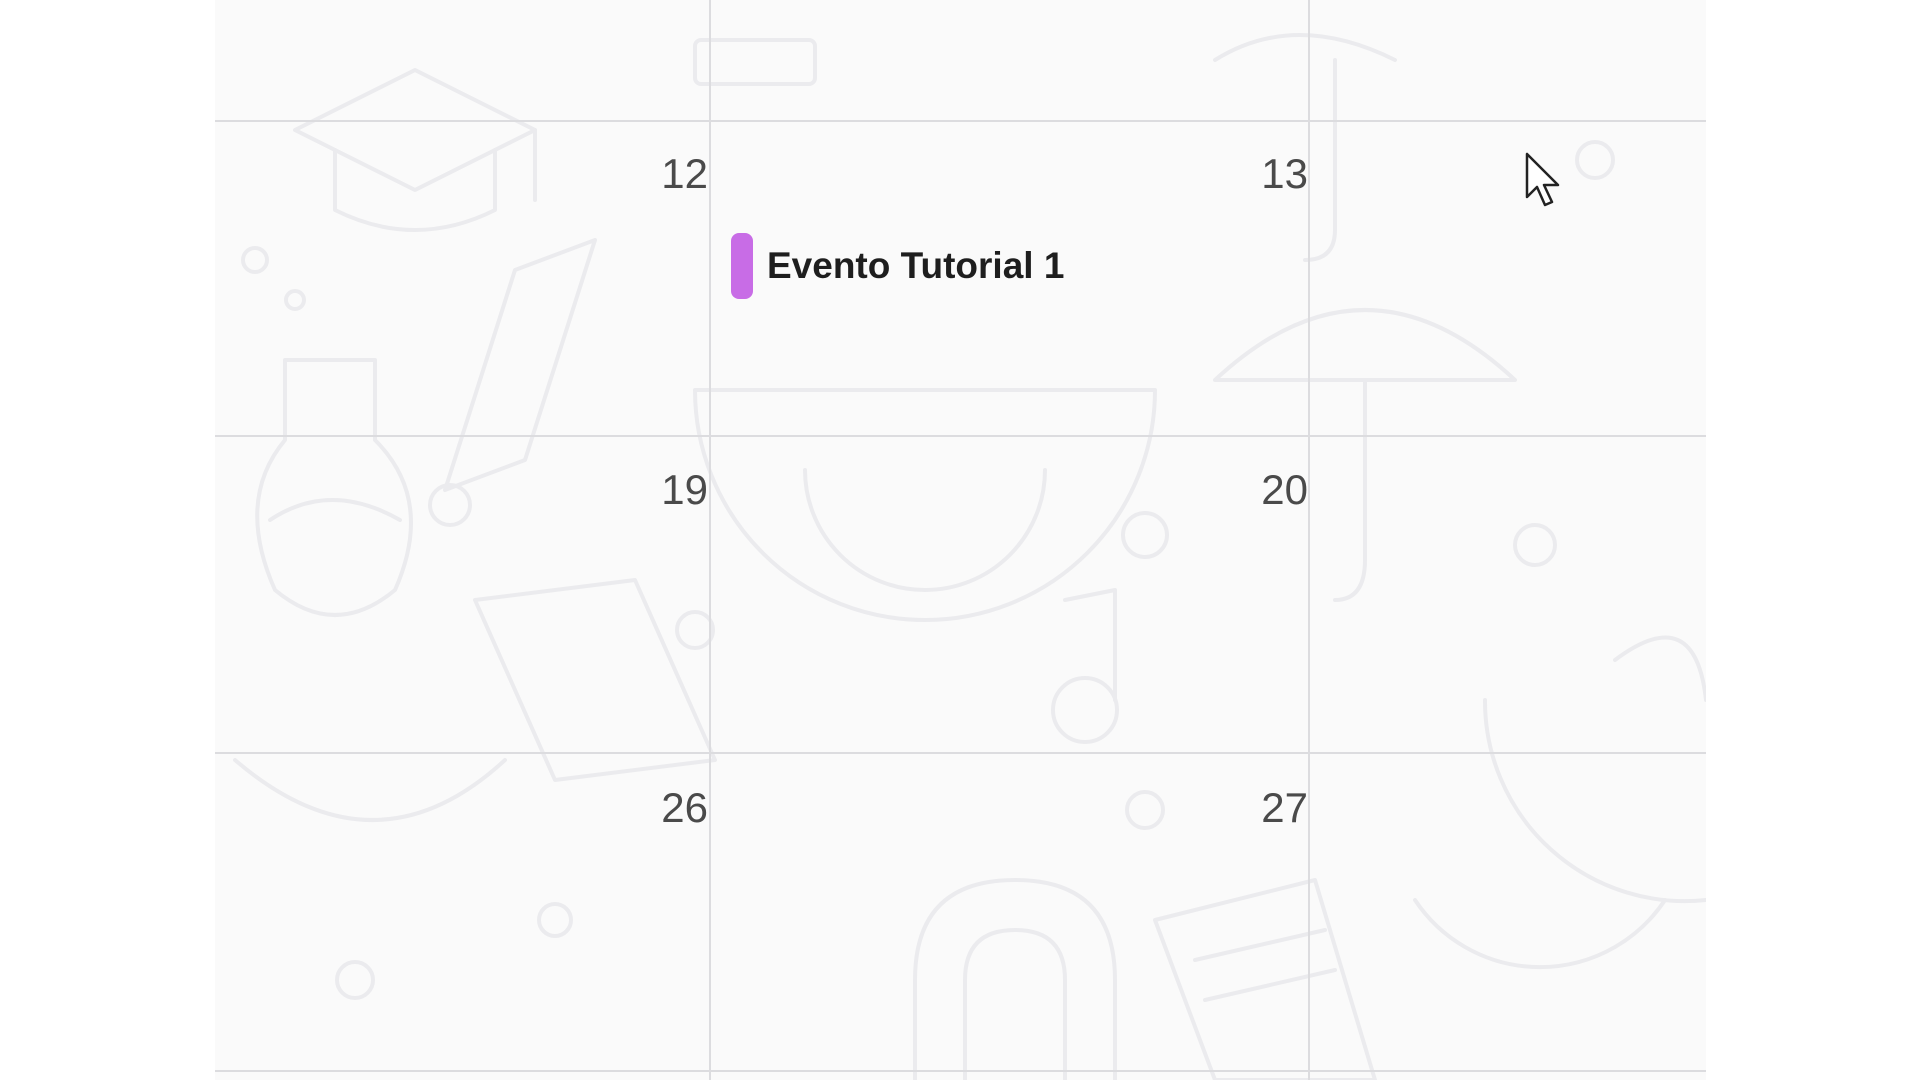 The width and height of the screenshot is (1920, 1080). Describe the element at coordinates (638, 490) in the screenshot. I see `day-number: 19` at that location.